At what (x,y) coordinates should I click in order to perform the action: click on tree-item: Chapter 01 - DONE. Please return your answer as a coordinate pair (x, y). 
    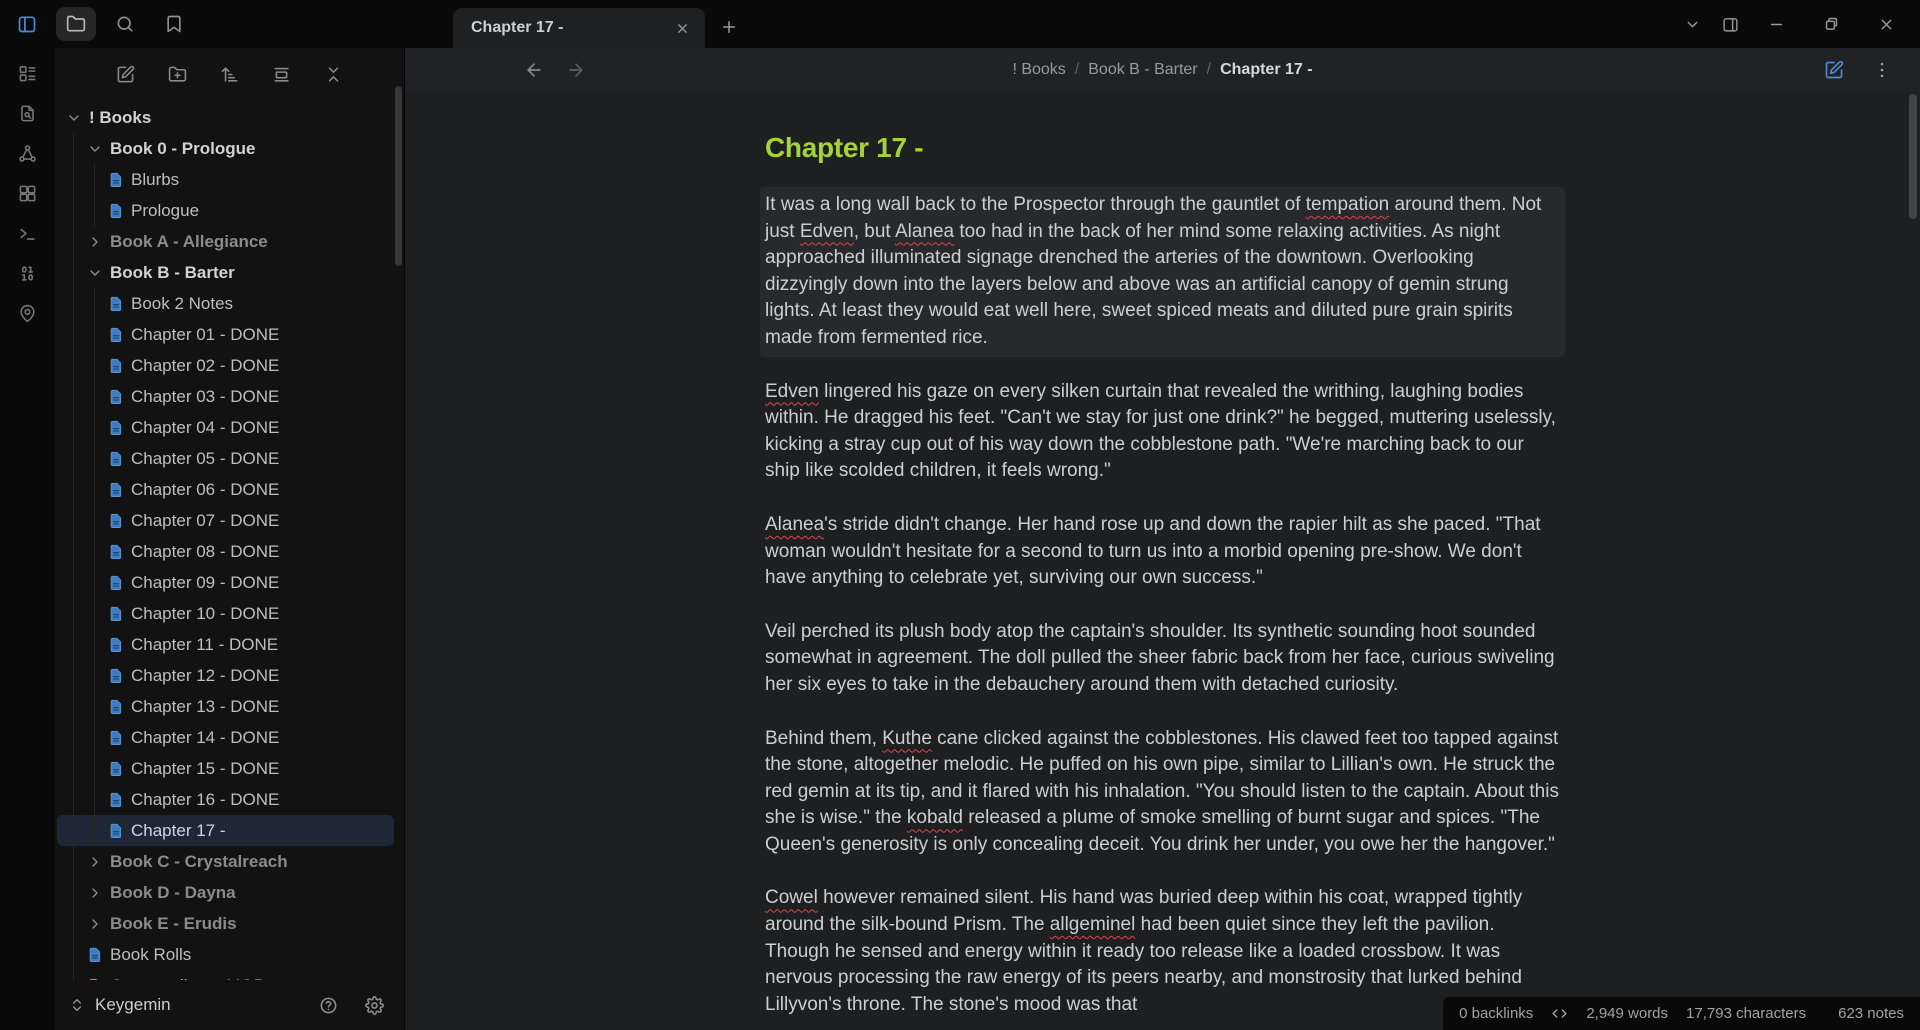
    Looking at the image, I should click on (225, 334).